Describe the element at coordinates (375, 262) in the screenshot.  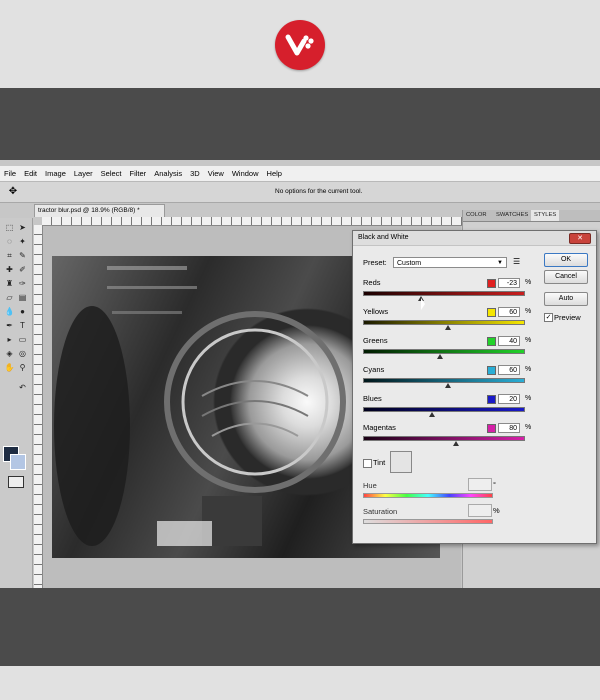
I see `preset-label: Preset:` at that location.